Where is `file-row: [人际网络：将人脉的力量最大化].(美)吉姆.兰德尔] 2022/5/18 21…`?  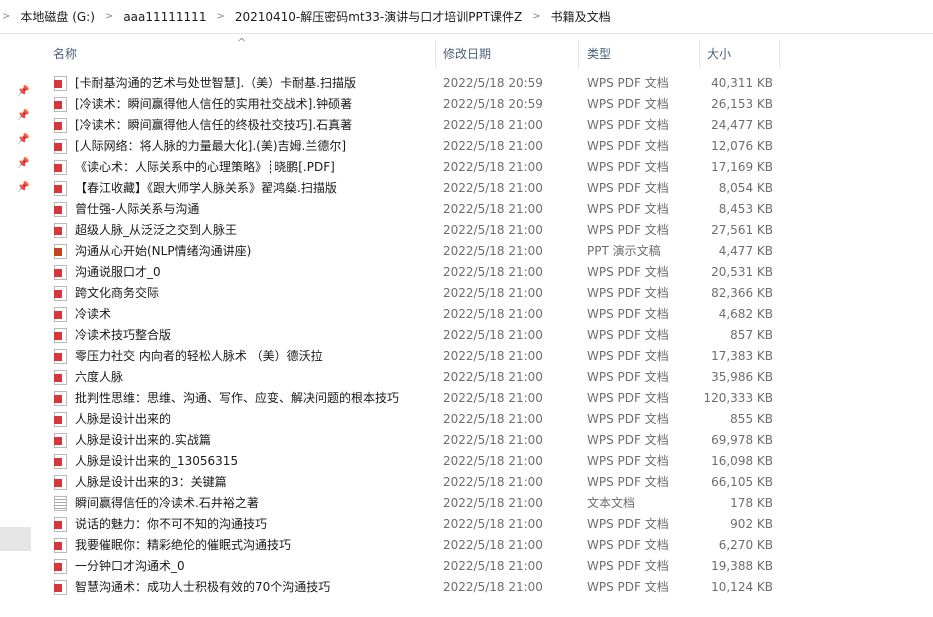 file-row: [人际网络：将人脉的力量最大化].(美)吉姆.兰德尔] 2022/5/18 21… is located at coordinates (418, 146).